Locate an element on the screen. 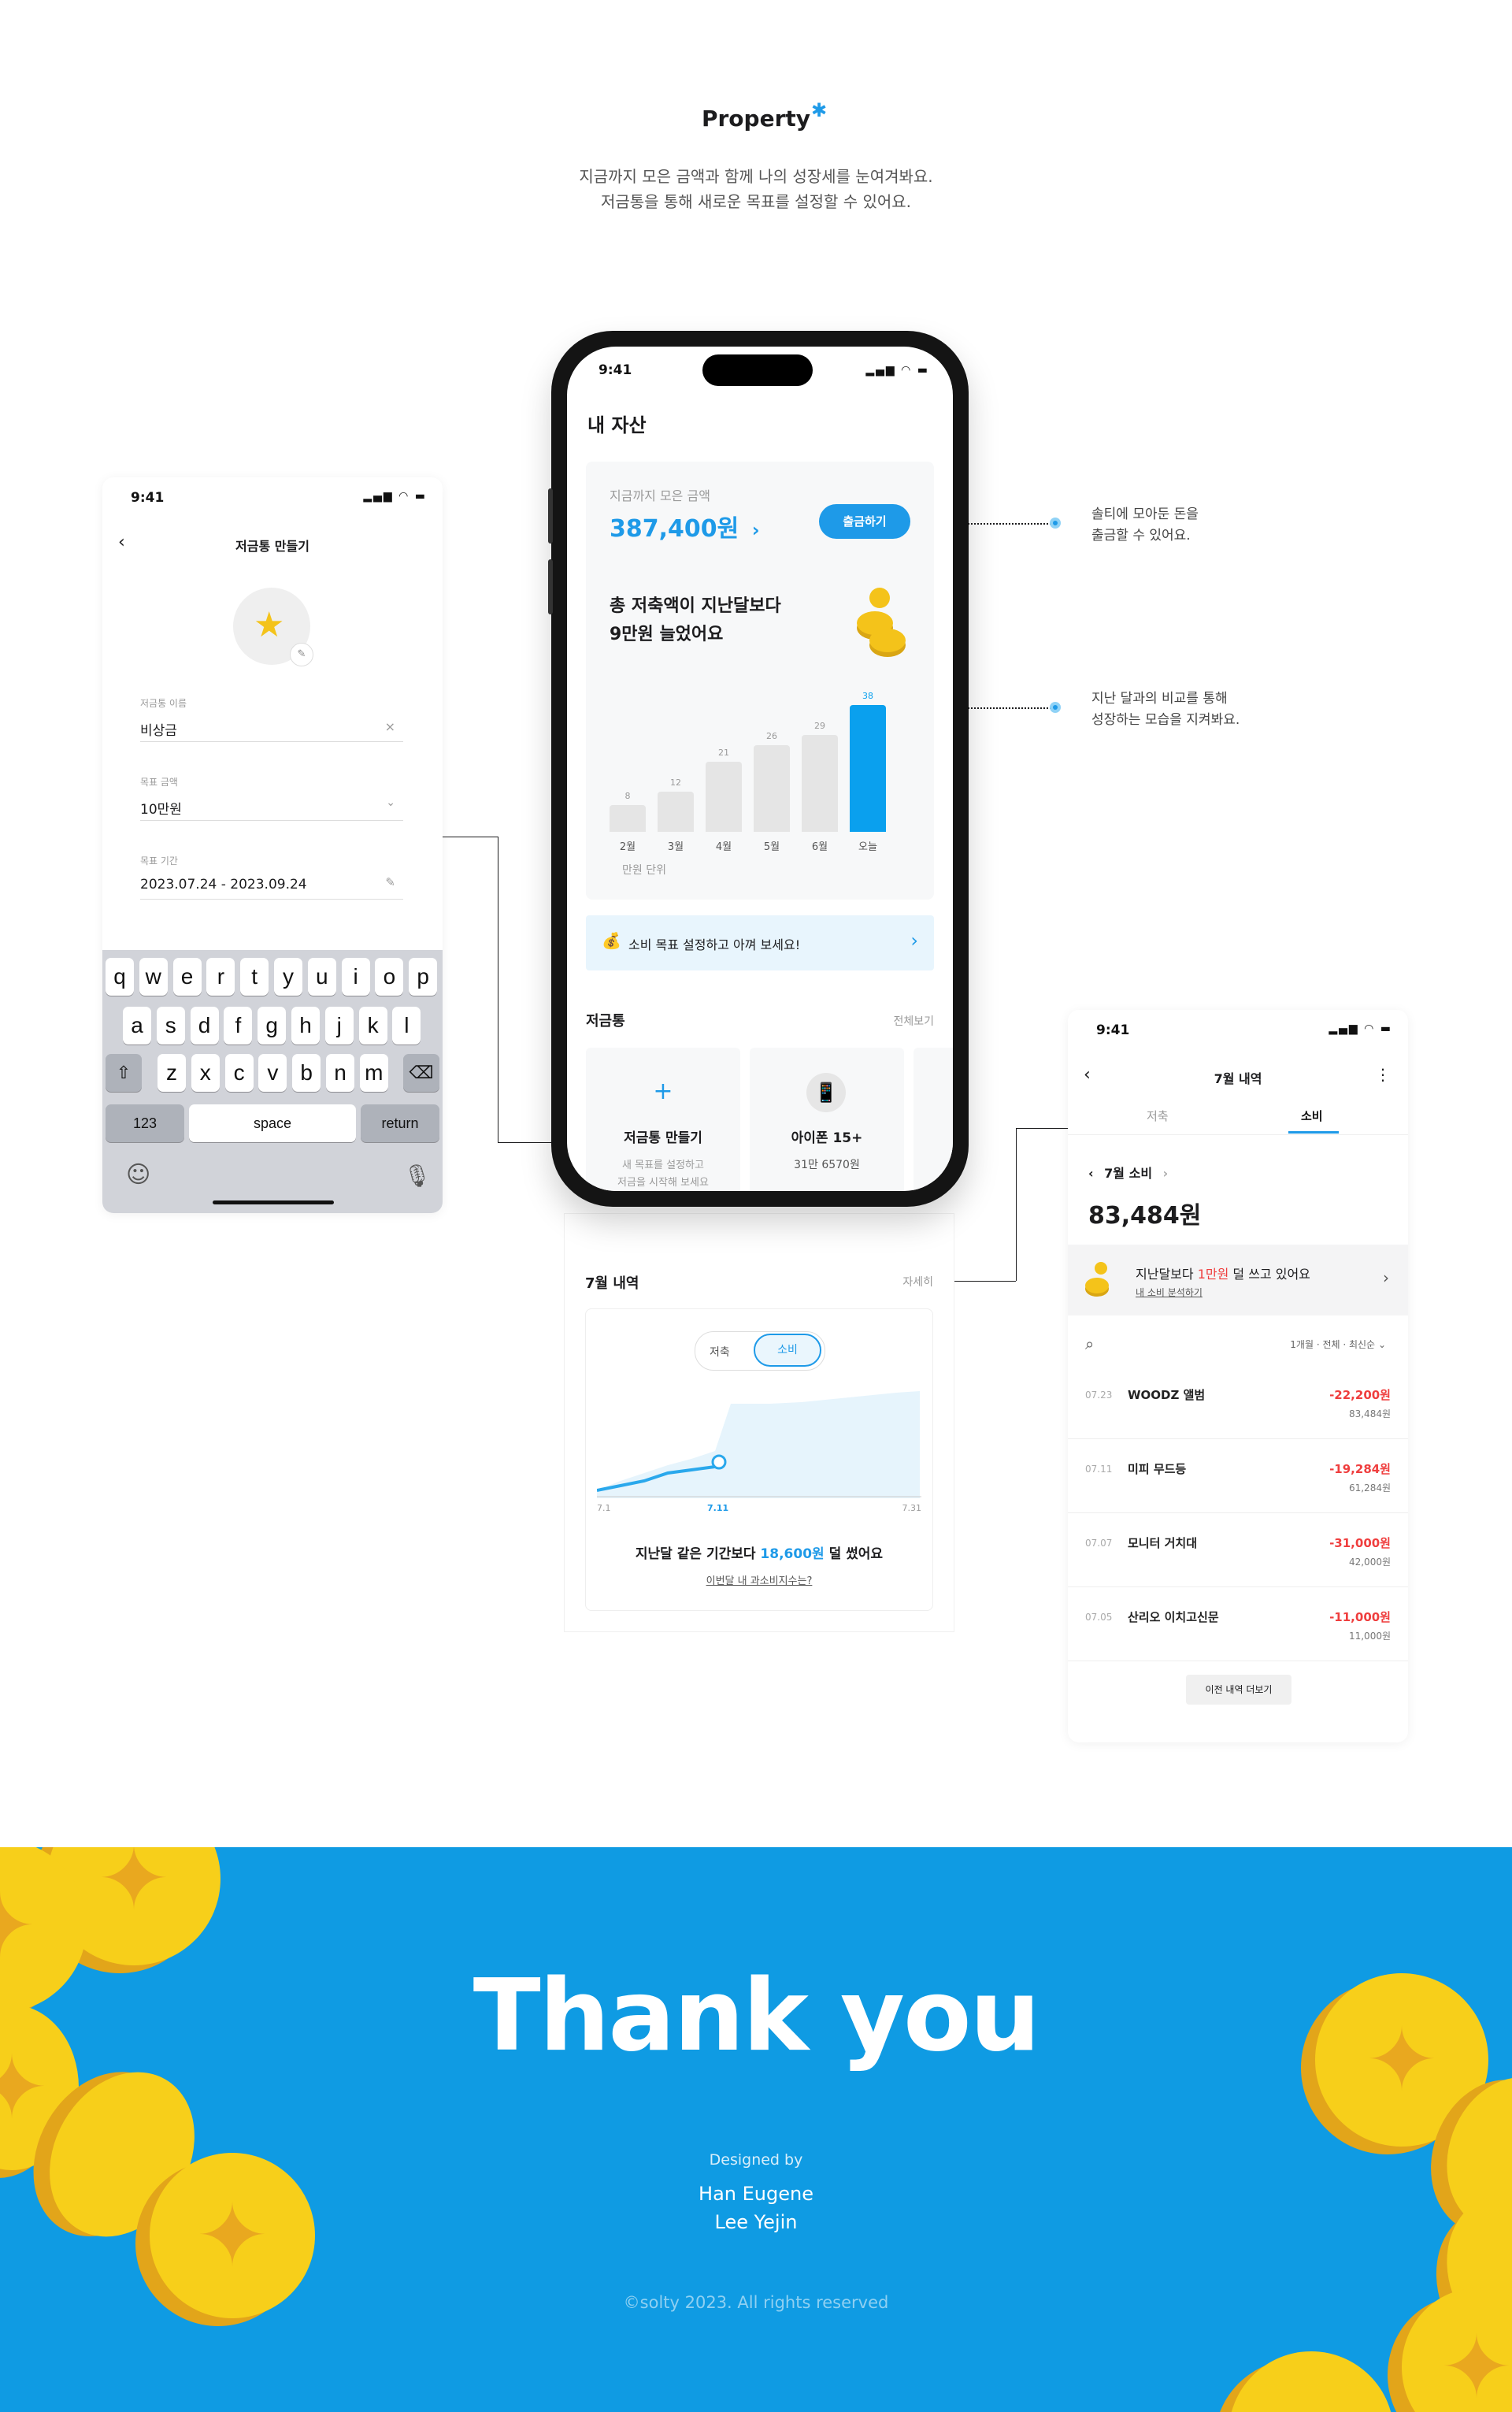 The width and height of the screenshot is (1512, 2412). key-b: b is located at coordinates (306, 1073).